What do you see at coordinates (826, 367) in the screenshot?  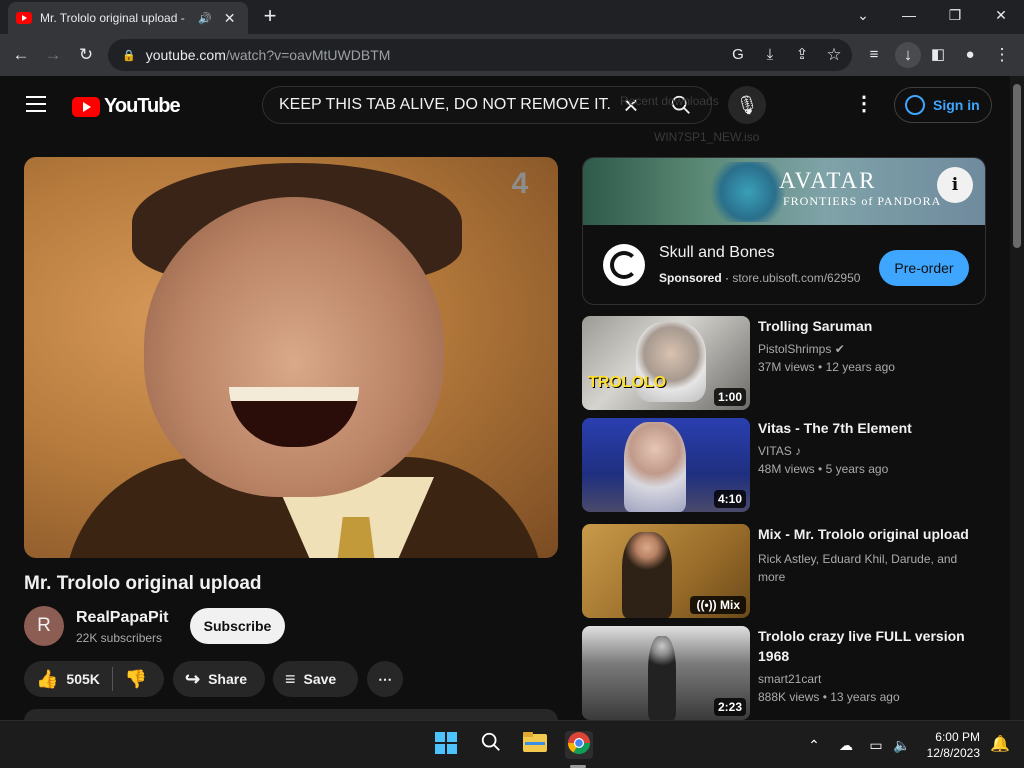 I see `recommendation-meta: 37M views • 12 years ago` at bounding box center [826, 367].